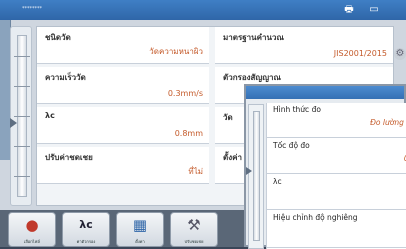  What do you see at coordinates (13, 123) in the screenshot?
I see `scale-pointer-icon` at bounding box center [13, 123].